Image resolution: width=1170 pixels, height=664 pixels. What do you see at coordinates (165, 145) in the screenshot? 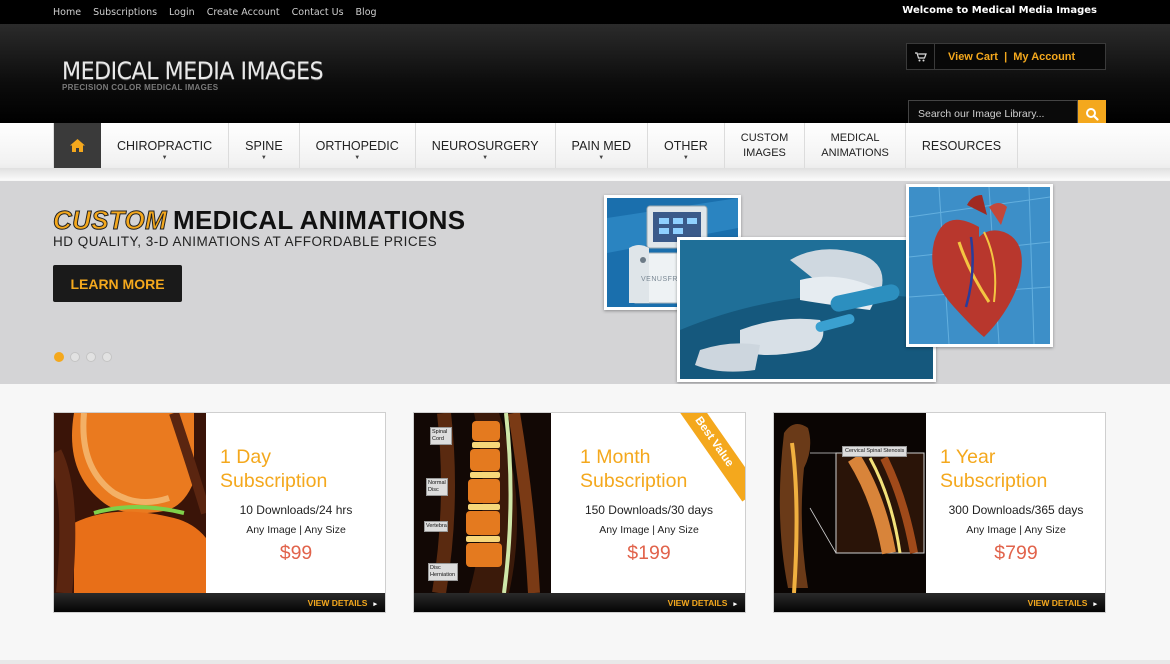
I see `nav-item-chiropractic: CHIROPRACTIC ▼` at bounding box center [165, 145].